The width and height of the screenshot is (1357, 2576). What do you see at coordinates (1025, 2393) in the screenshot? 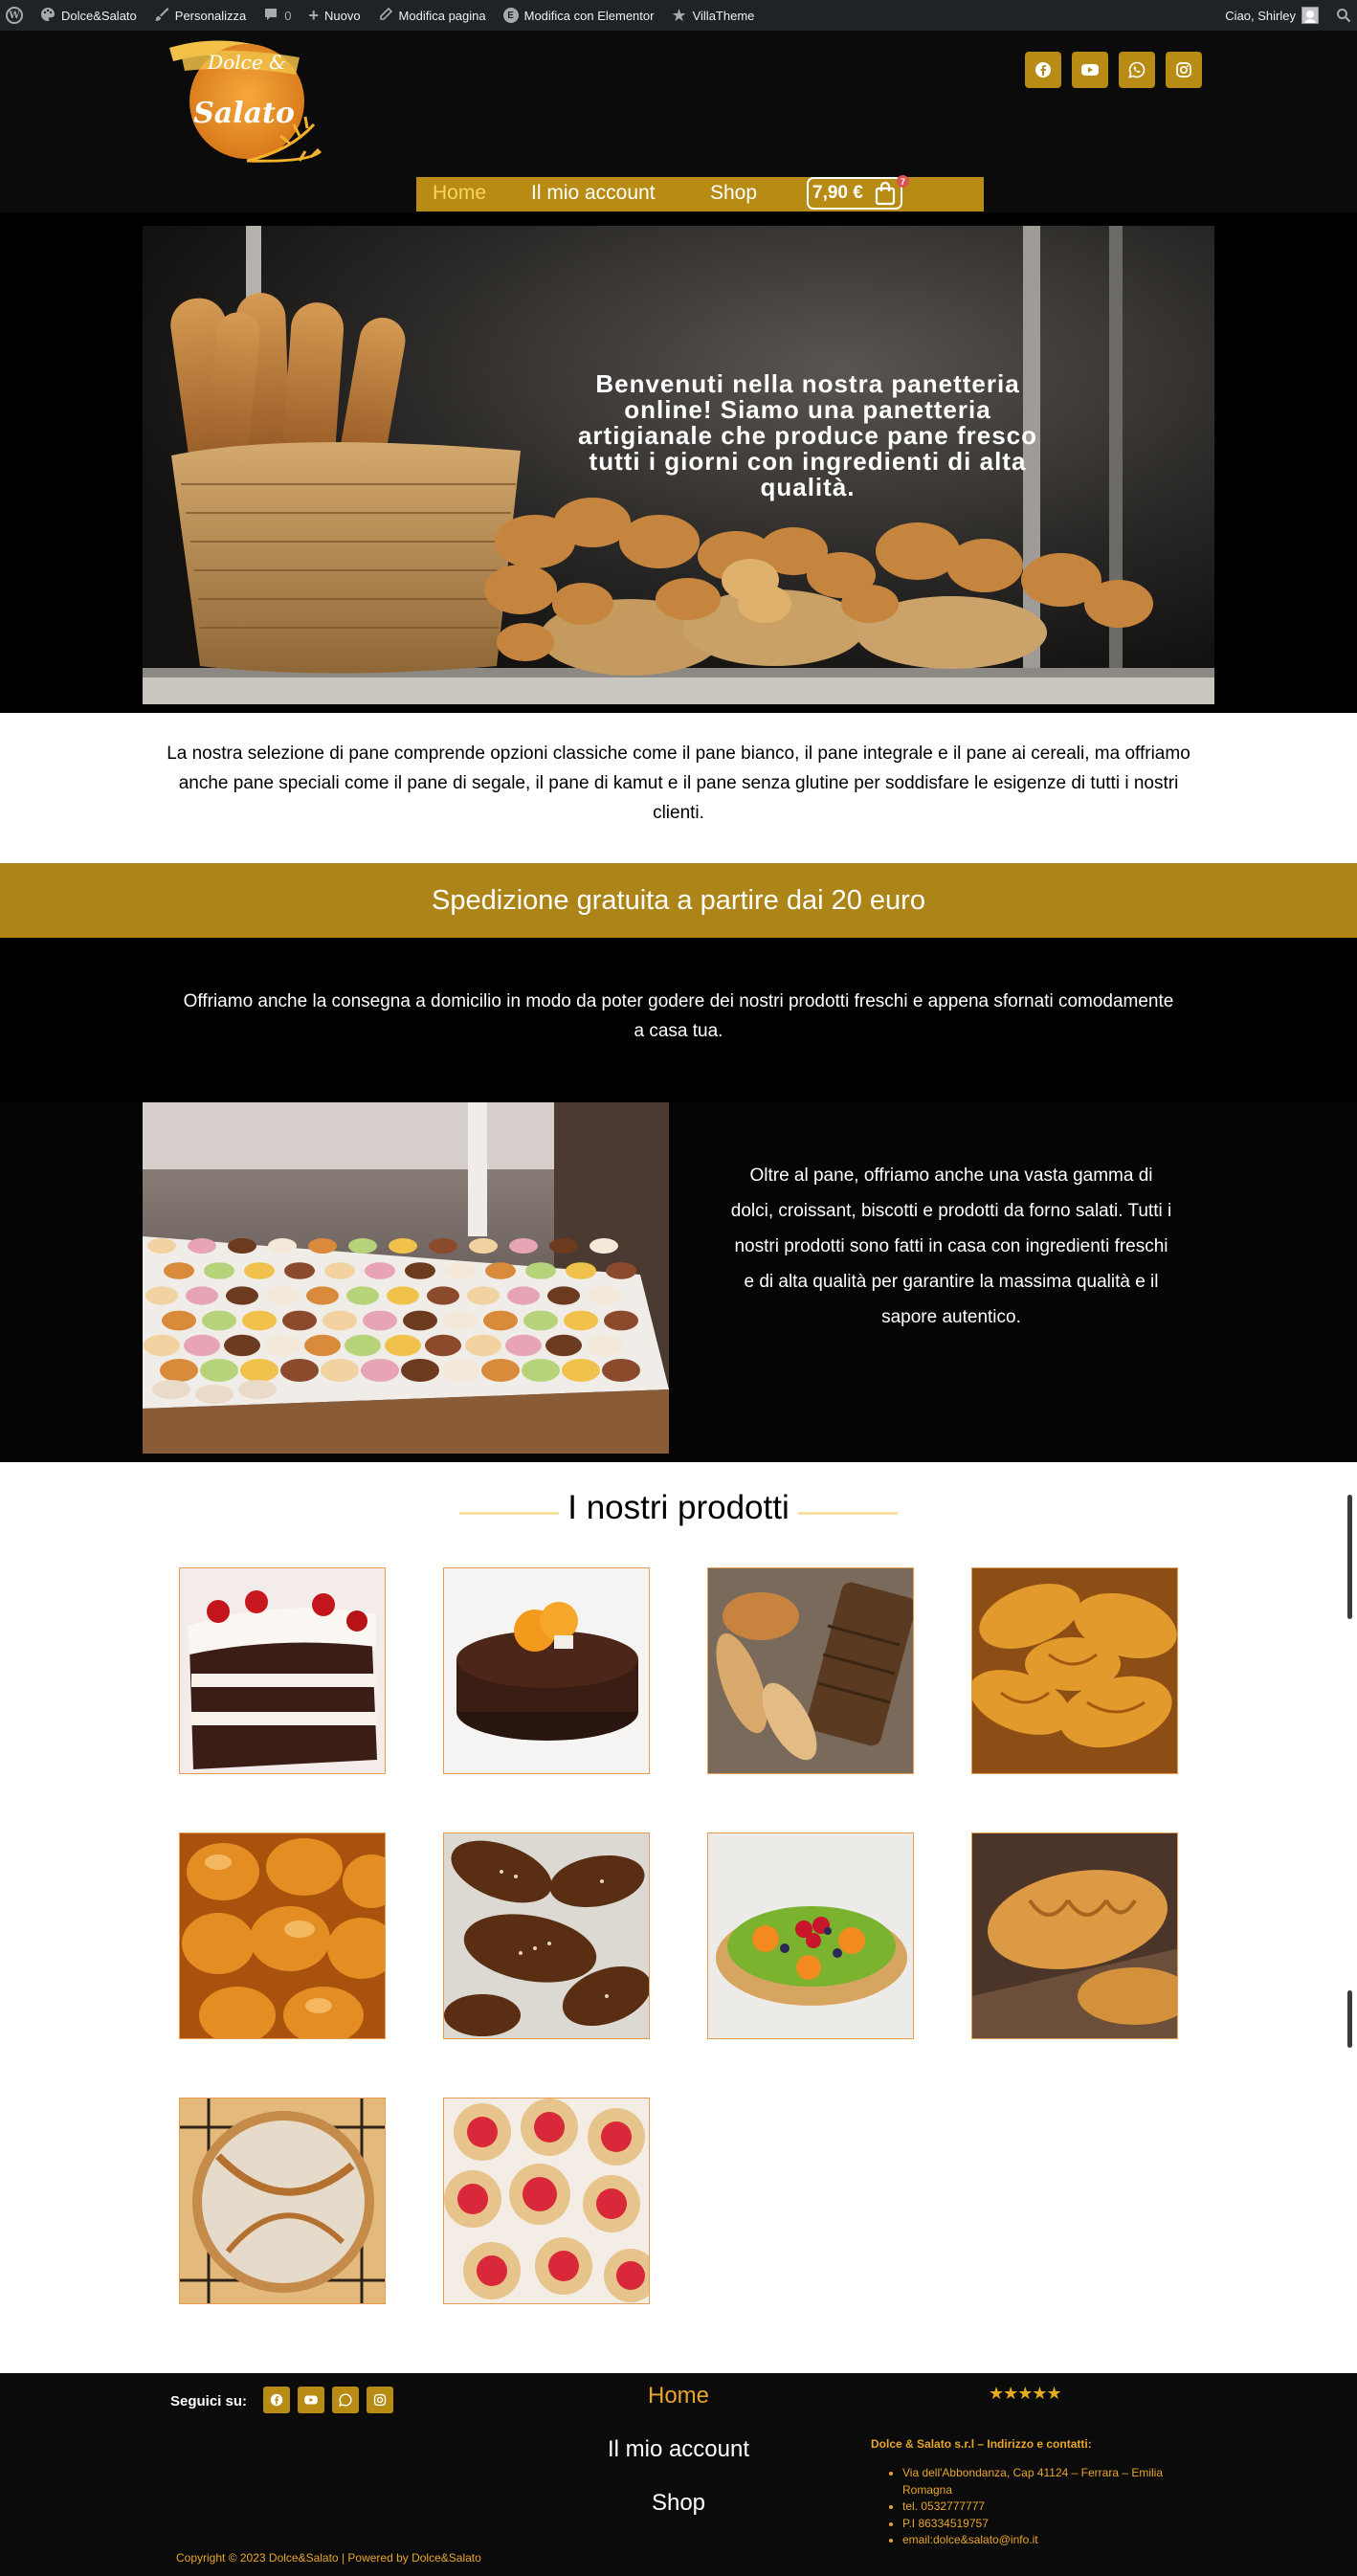
I see `rating-stars: ★★★★★` at bounding box center [1025, 2393].